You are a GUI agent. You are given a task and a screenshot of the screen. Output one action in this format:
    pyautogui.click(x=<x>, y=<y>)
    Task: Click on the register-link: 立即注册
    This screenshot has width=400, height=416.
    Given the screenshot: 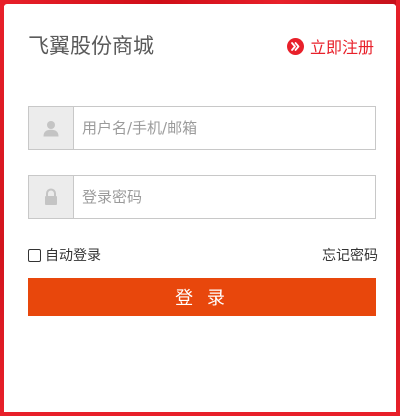 What is the action you would take?
    pyautogui.click(x=330, y=46)
    